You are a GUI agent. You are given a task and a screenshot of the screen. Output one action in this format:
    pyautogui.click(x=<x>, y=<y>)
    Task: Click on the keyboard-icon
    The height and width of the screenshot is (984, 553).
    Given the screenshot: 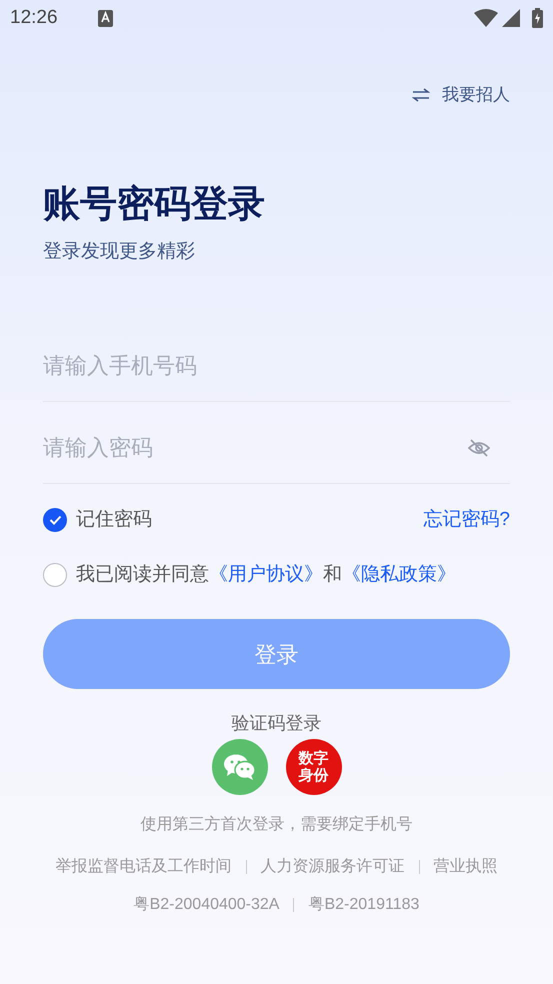 What is the action you would take?
    pyautogui.click(x=105, y=18)
    